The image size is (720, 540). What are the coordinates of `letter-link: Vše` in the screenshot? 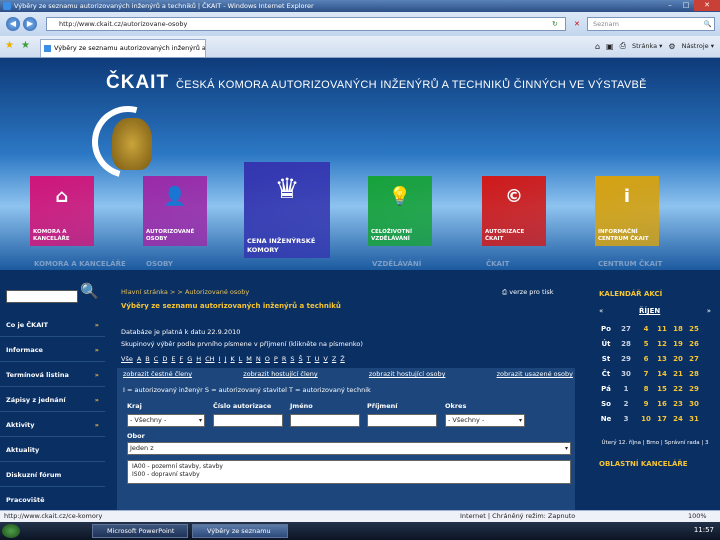 It's located at (127, 359).